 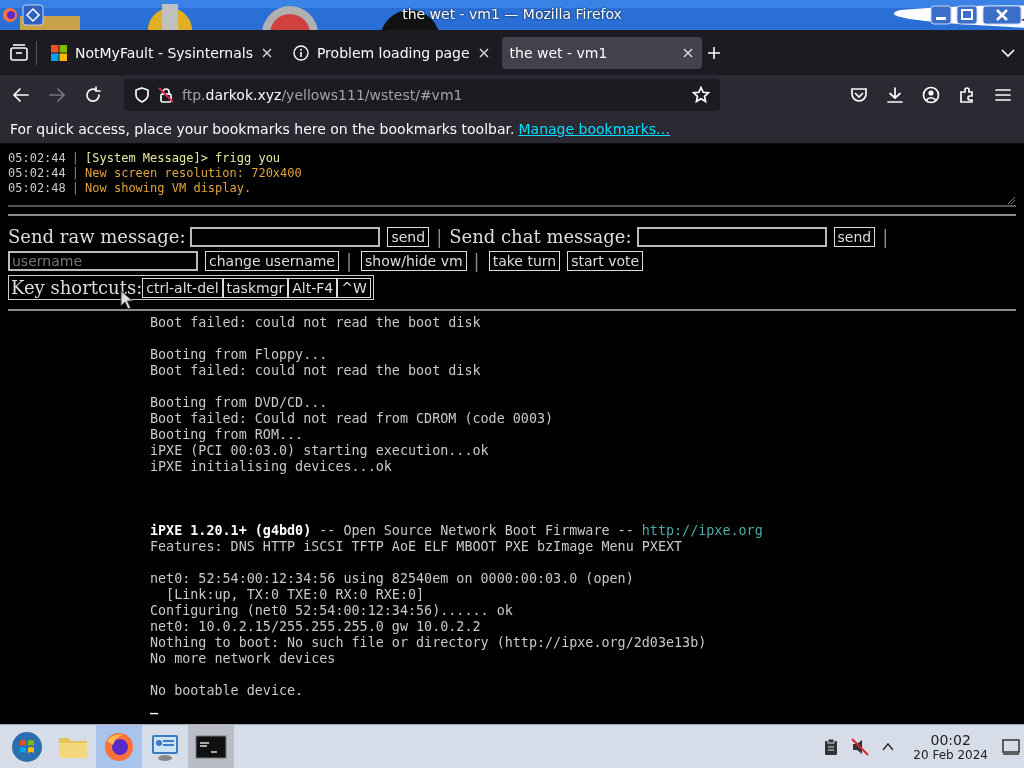 What do you see at coordinates (154, 706) in the screenshot?
I see `text-cursor: _` at bounding box center [154, 706].